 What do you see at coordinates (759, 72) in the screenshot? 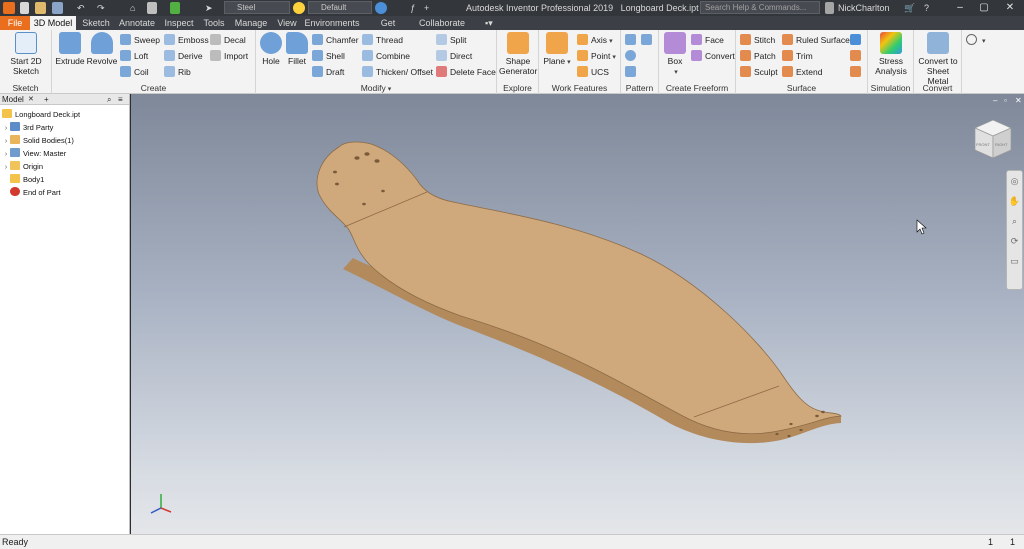
I see `sculpt-button: Sculpt` at bounding box center [759, 72].